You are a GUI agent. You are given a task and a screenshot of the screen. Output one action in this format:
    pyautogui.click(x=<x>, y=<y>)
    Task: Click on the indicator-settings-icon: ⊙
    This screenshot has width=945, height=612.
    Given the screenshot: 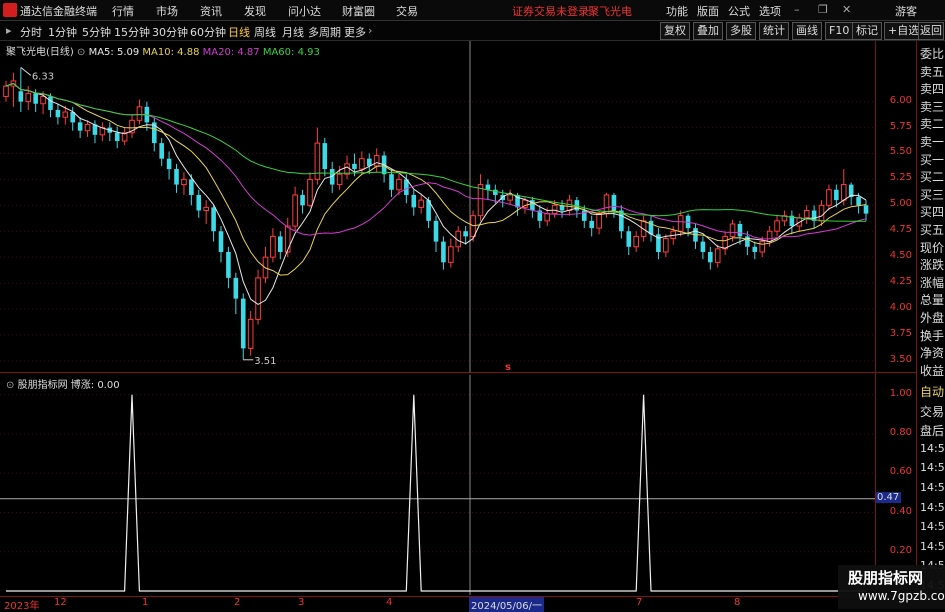 What is the action you would take?
    pyautogui.click(x=10, y=385)
    